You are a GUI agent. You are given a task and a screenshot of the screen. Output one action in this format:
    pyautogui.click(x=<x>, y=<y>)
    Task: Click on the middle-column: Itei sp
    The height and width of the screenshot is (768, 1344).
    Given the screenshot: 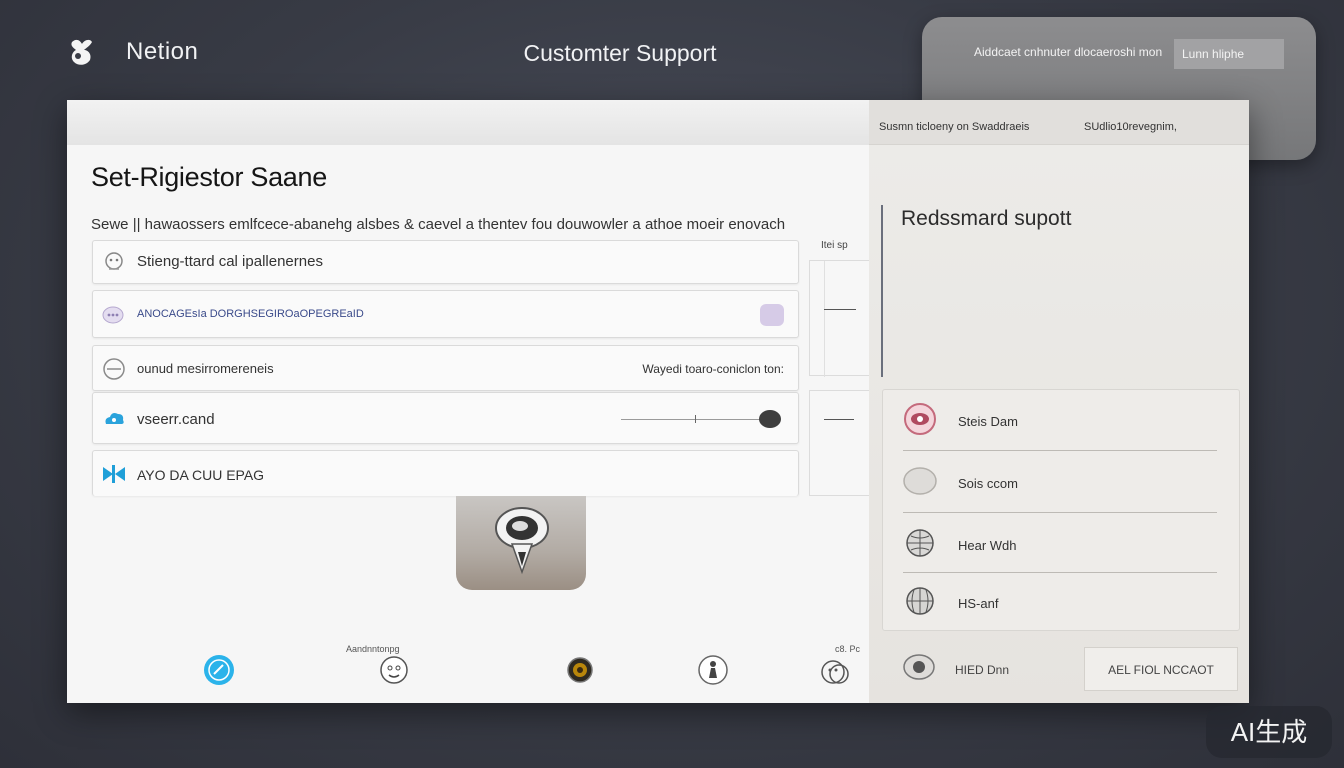 What is the action you would take?
    pyautogui.click(x=839, y=368)
    